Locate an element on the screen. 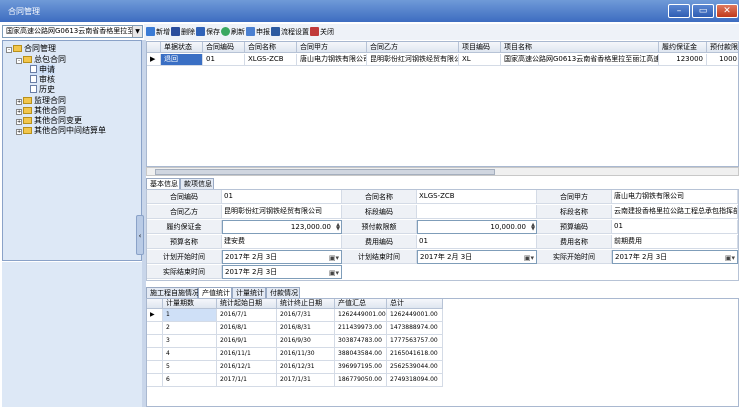  delete-button: 删除 is located at coordinates (183, 32).